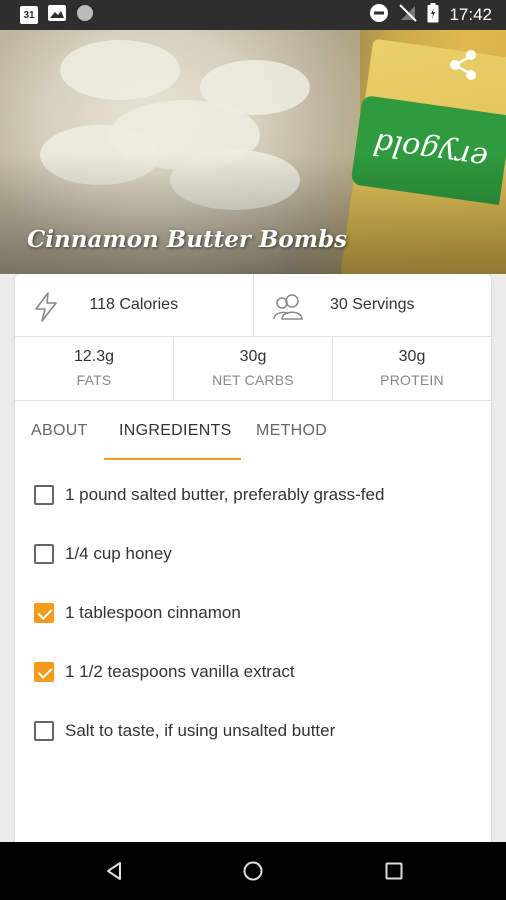  Describe the element at coordinates (172, 459) in the screenshot. I see `active-tab-indicator` at that location.